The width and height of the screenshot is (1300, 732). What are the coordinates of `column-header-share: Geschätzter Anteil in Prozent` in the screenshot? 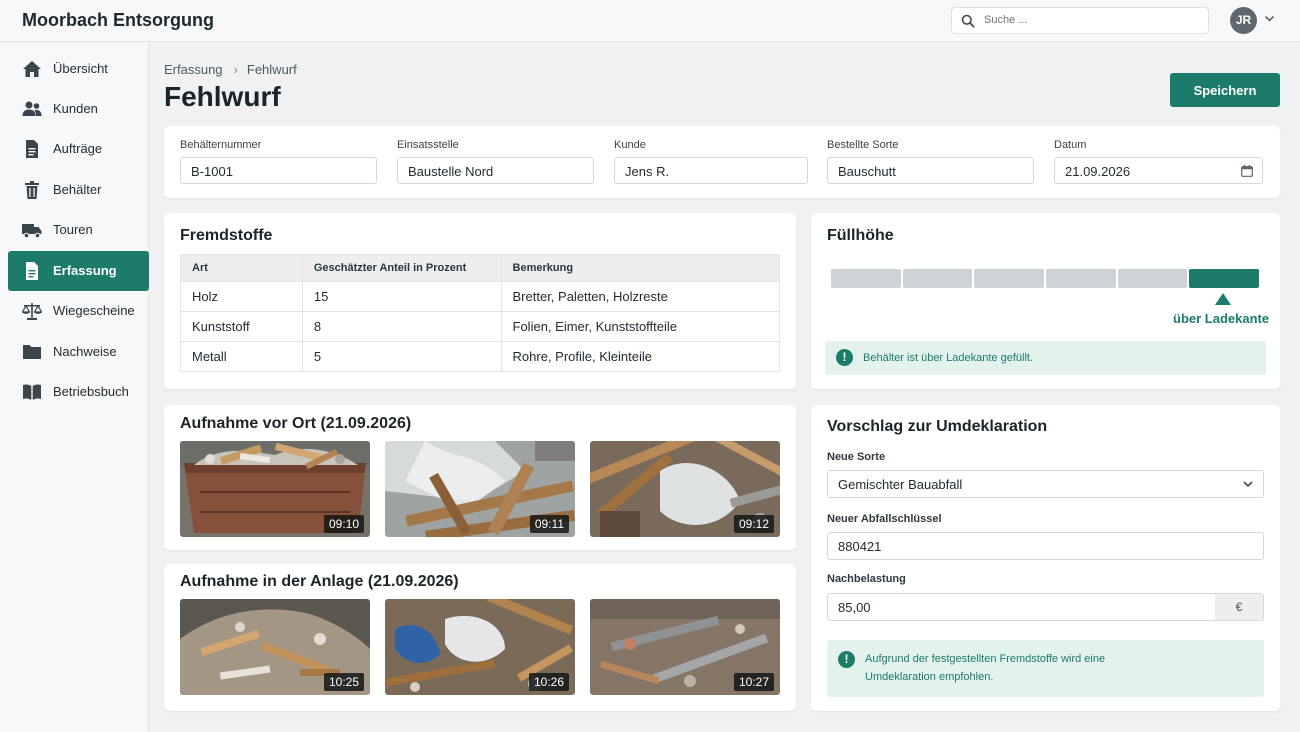 It's located at (401, 268).